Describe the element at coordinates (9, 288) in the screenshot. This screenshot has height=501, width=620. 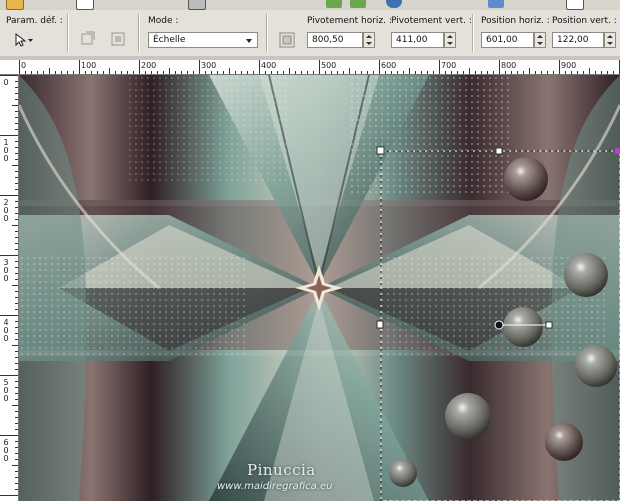
I see `vertical-ruler: 0 1 0 0 2 0 0 3 0 0 4 0 0 5 0 0 6 0 0` at that location.